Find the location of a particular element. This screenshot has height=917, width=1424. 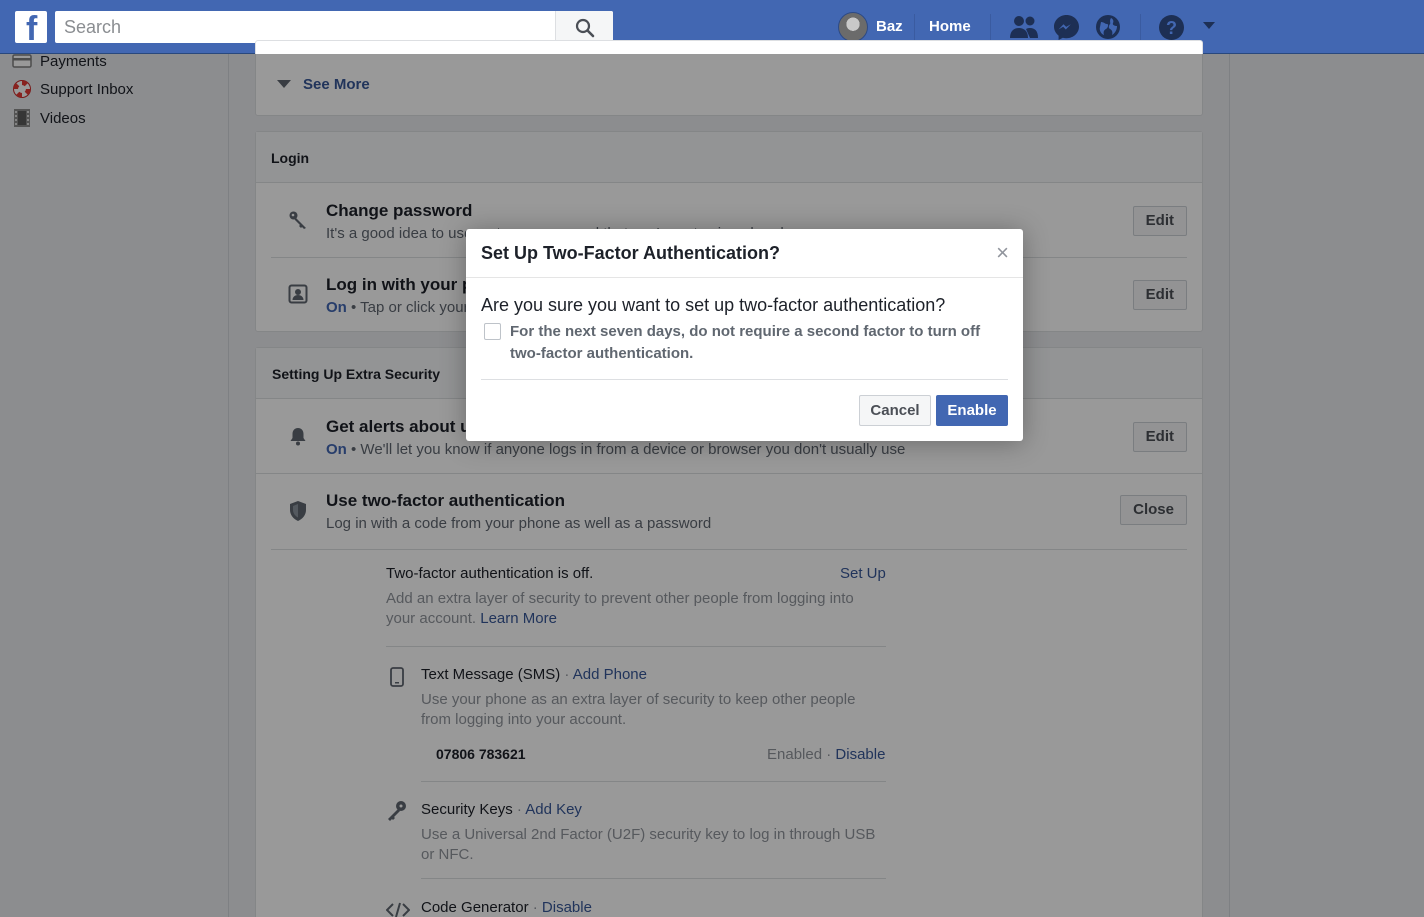

messenger-icon is located at coordinates (1066, 27).